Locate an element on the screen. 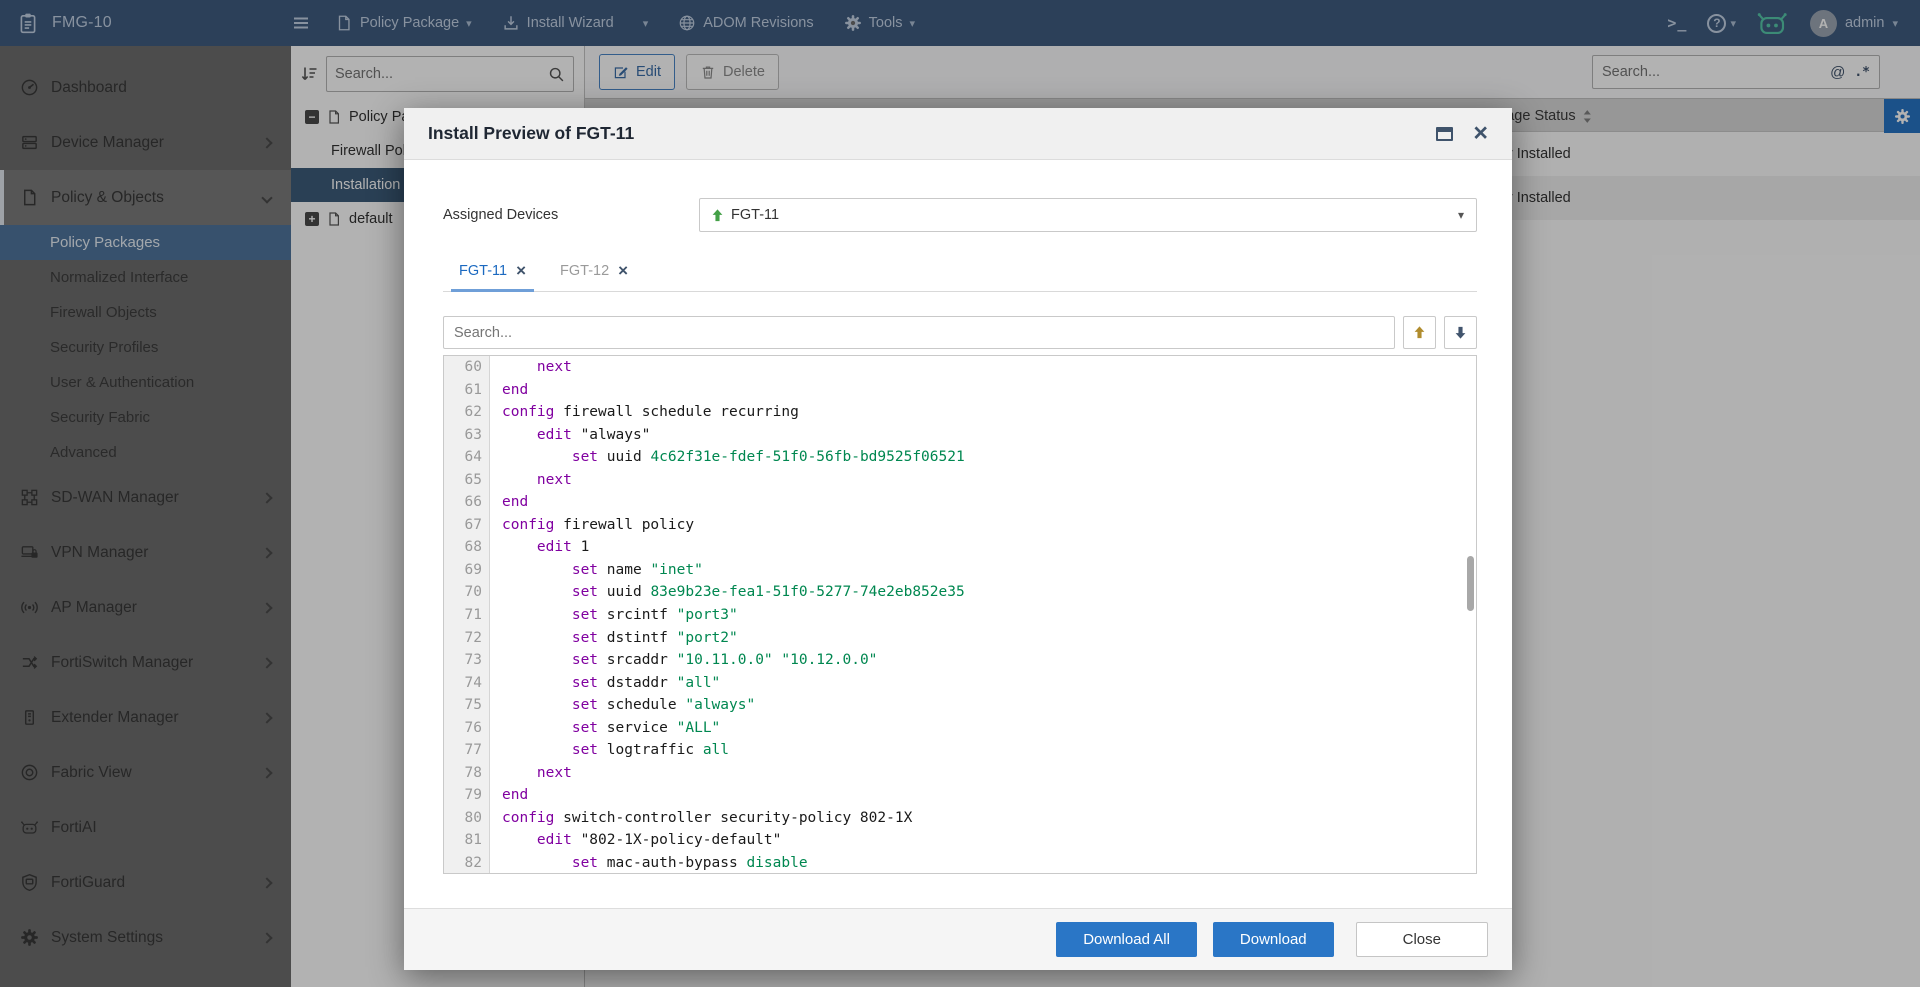 This screenshot has width=1920, height=987. modal-title: Install Preview of FGT-11 is located at coordinates (531, 133).